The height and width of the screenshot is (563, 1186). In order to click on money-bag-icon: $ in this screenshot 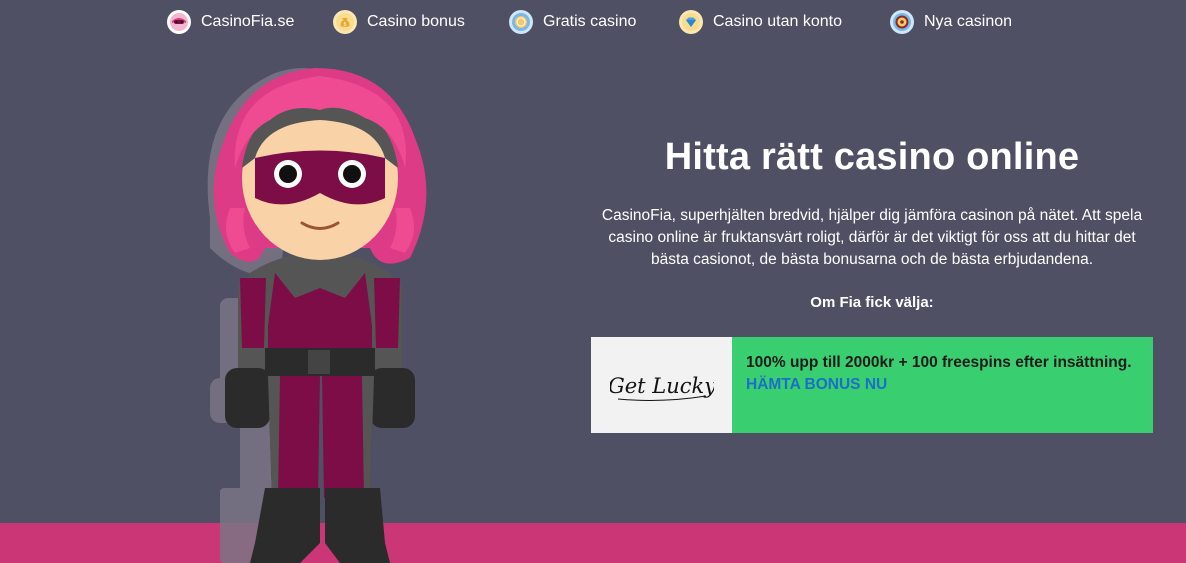, I will do `click(345, 22)`.